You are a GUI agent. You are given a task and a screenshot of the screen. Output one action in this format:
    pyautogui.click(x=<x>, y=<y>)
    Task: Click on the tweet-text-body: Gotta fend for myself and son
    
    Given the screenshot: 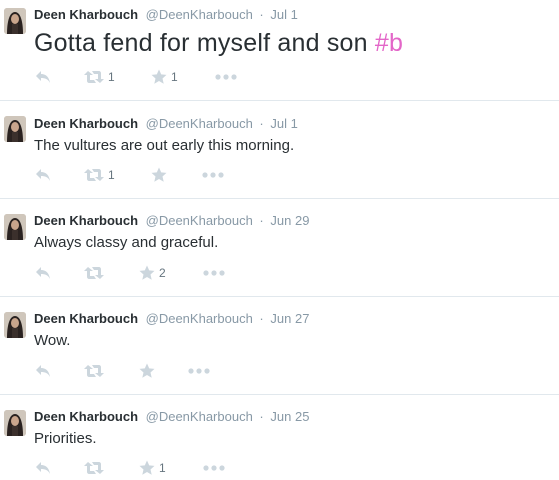 What is the action you would take?
    pyautogui.click(x=204, y=43)
    